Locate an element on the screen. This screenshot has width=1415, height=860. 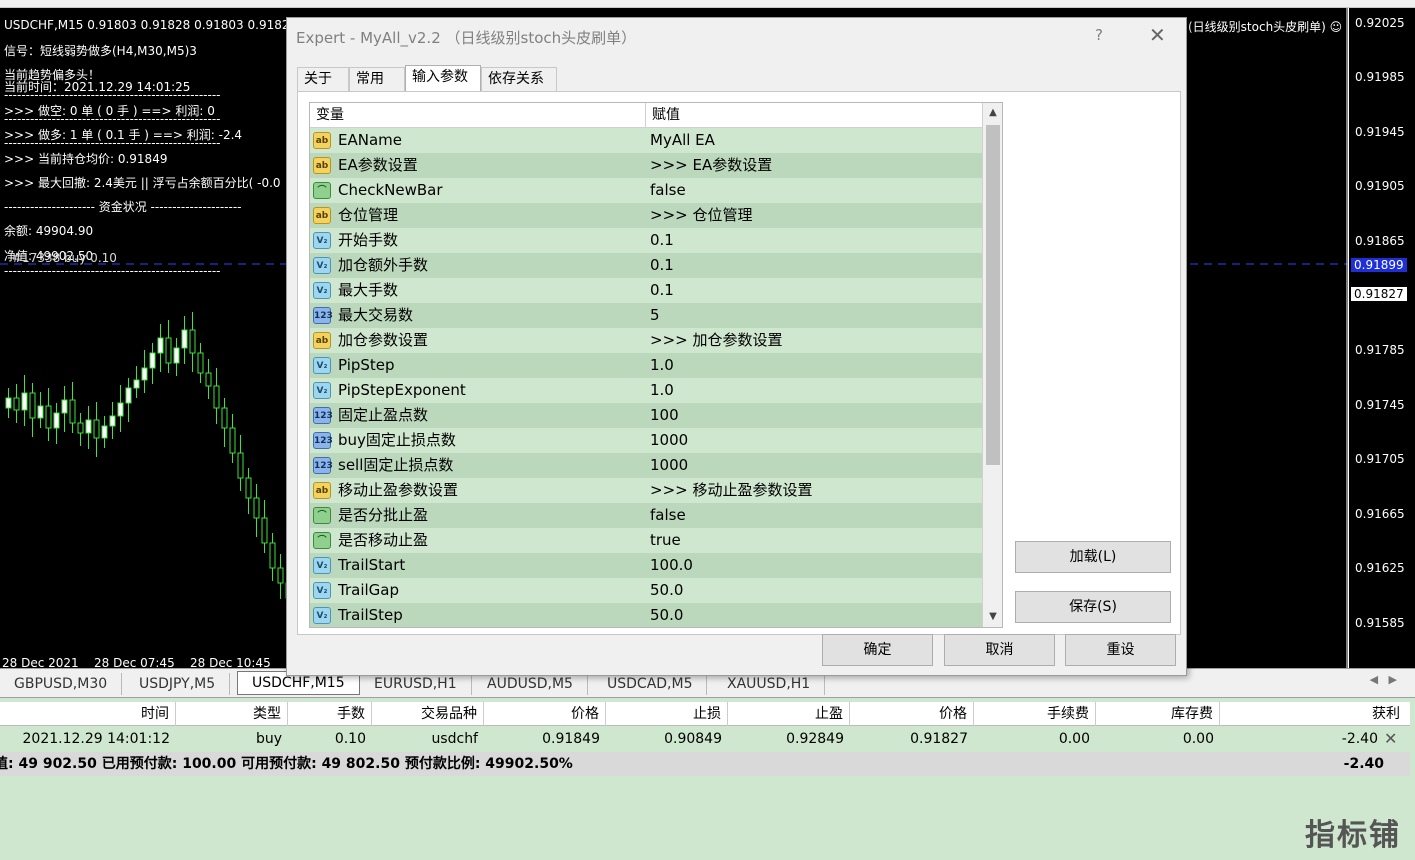
param-row: ab EAName MyAll EA is located at coordinates (646, 140).